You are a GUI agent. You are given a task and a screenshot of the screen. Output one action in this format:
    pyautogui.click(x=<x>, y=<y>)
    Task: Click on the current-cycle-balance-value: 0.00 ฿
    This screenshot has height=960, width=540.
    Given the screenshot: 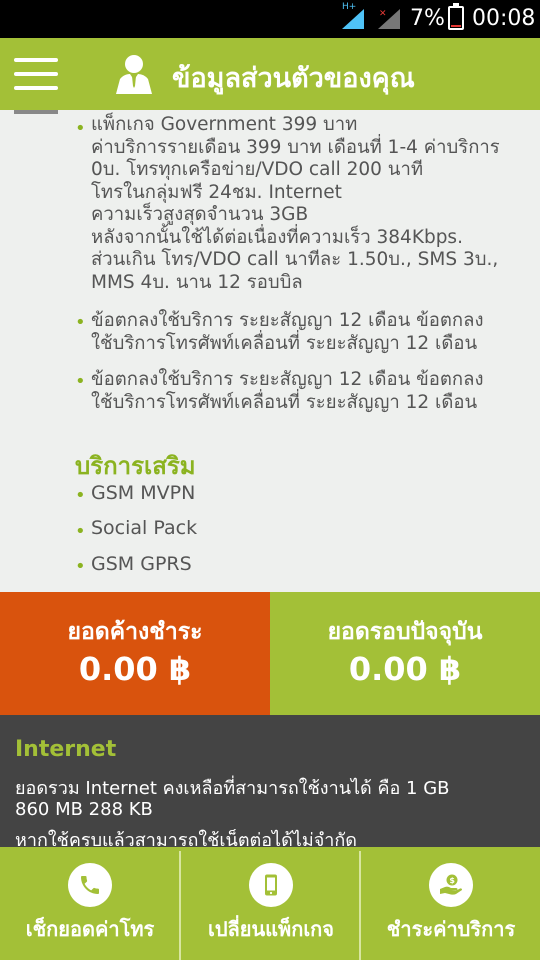 What is the action you would take?
    pyautogui.click(x=405, y=669)
    